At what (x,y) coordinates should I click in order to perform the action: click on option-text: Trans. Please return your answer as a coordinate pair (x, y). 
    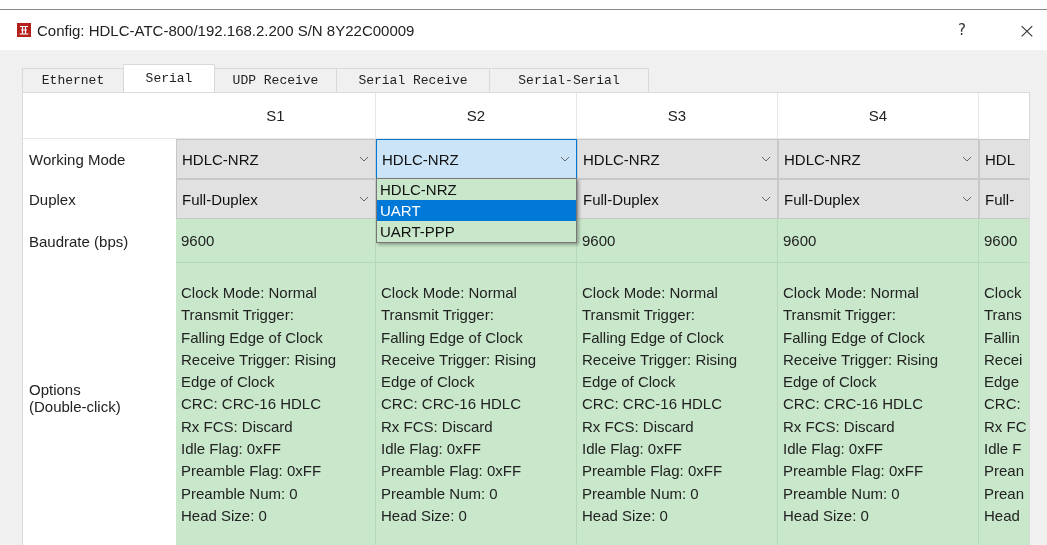
    Looking at the image, I should click on (1003, 315).